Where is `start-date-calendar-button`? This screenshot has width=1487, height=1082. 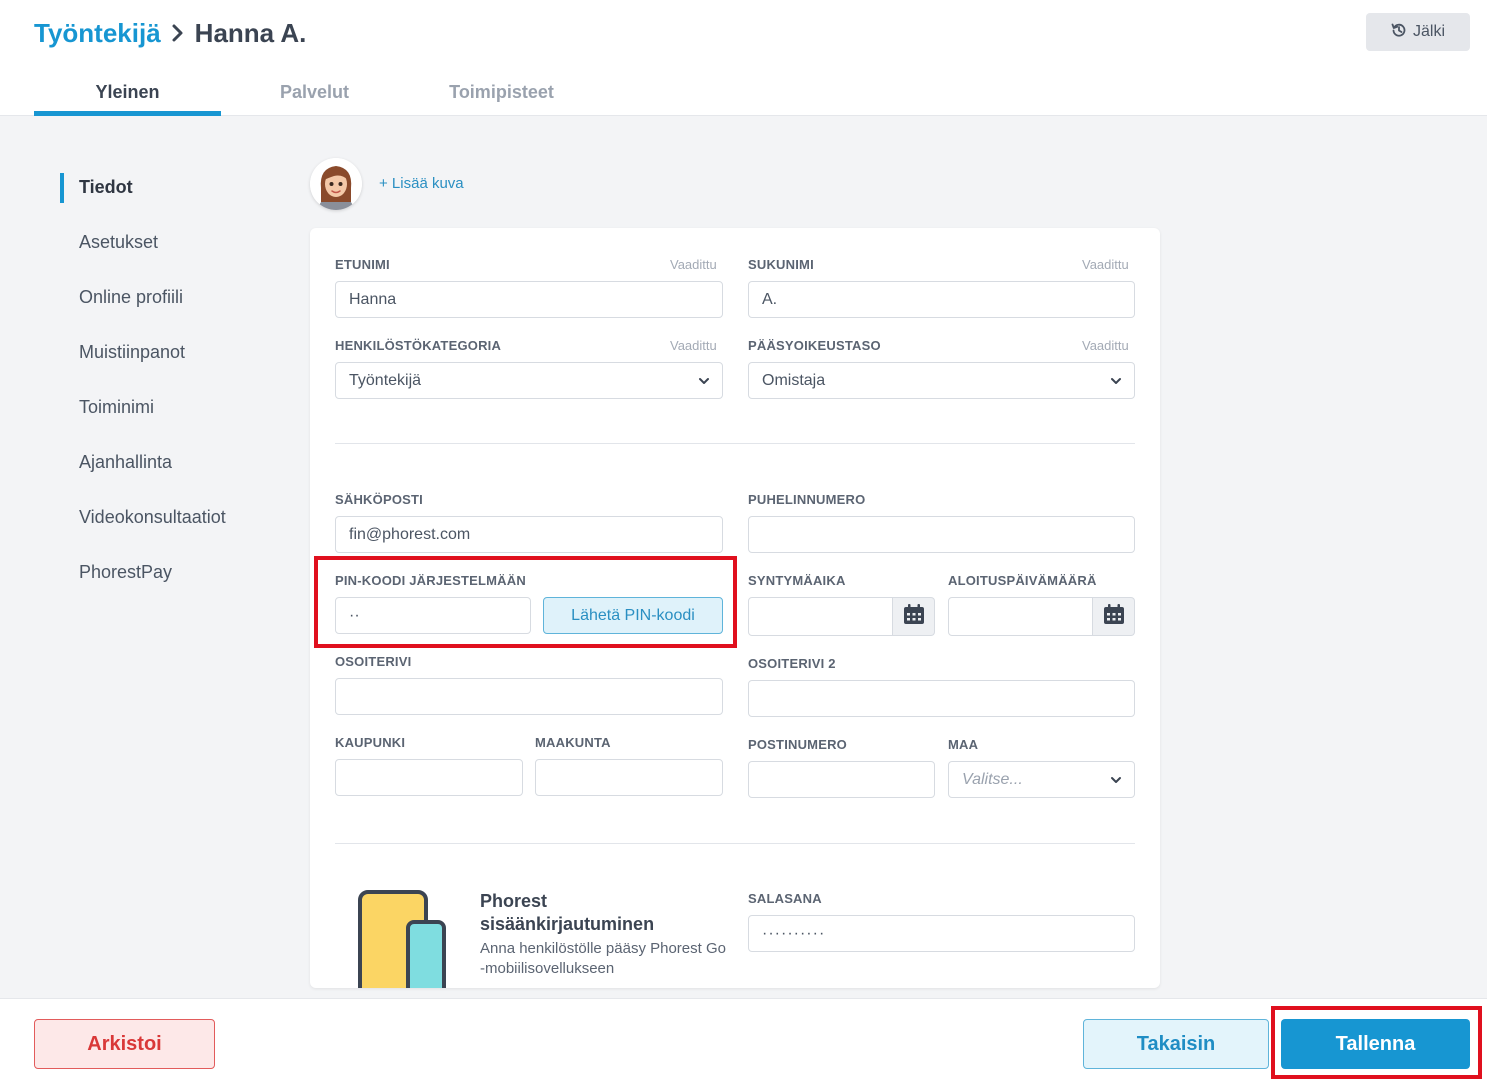 start-date-calendar-button is located at coordinates (1114, 616).